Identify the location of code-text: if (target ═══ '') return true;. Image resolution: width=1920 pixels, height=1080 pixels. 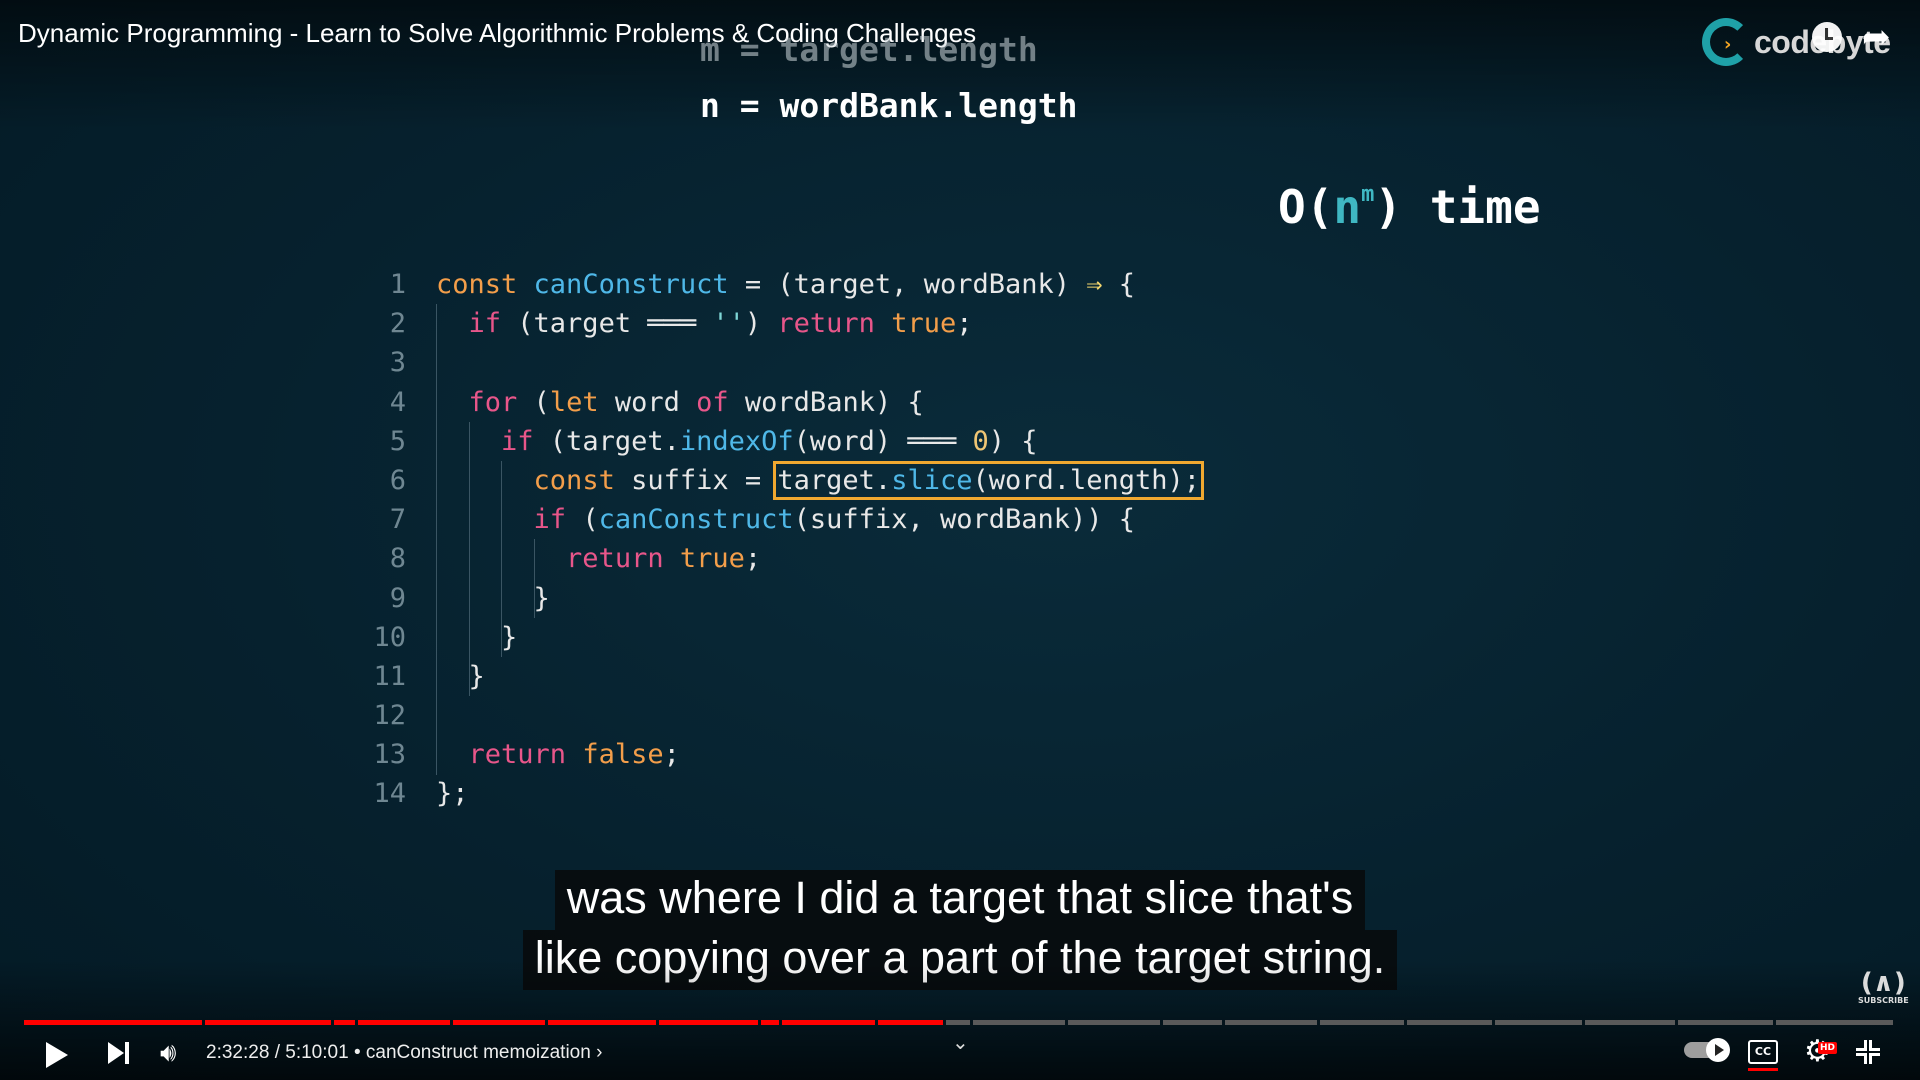
(720, 324).